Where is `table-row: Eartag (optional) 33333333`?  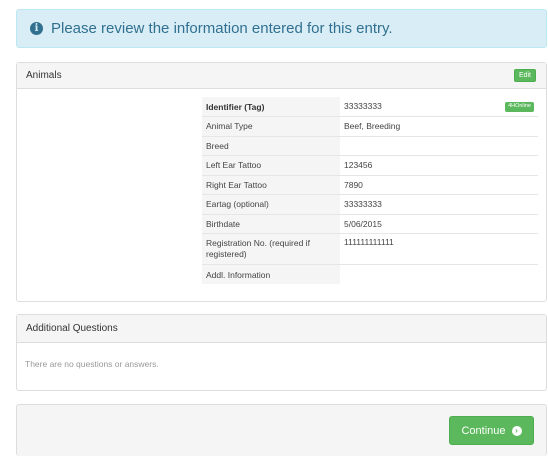
table-row: Eartag (optional) 33333333 is located at coordinates (370, 204).